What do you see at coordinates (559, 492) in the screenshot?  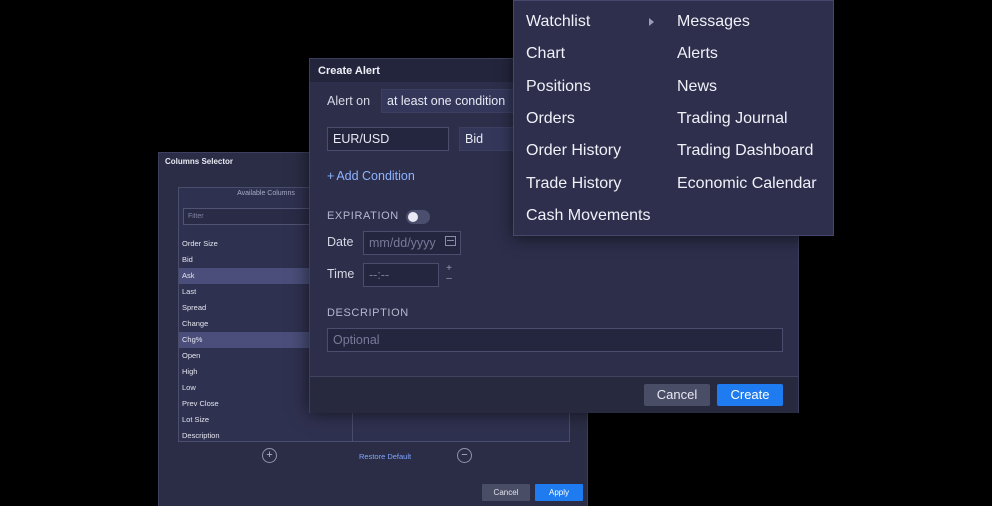 I see `apply-button: Apply` at bounding box center [559, 492].